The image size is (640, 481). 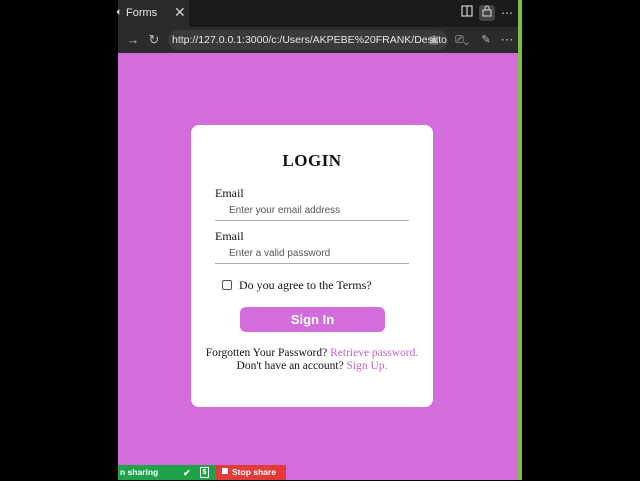 I want to click on stop-square-icon, so click(x=225, y=471).